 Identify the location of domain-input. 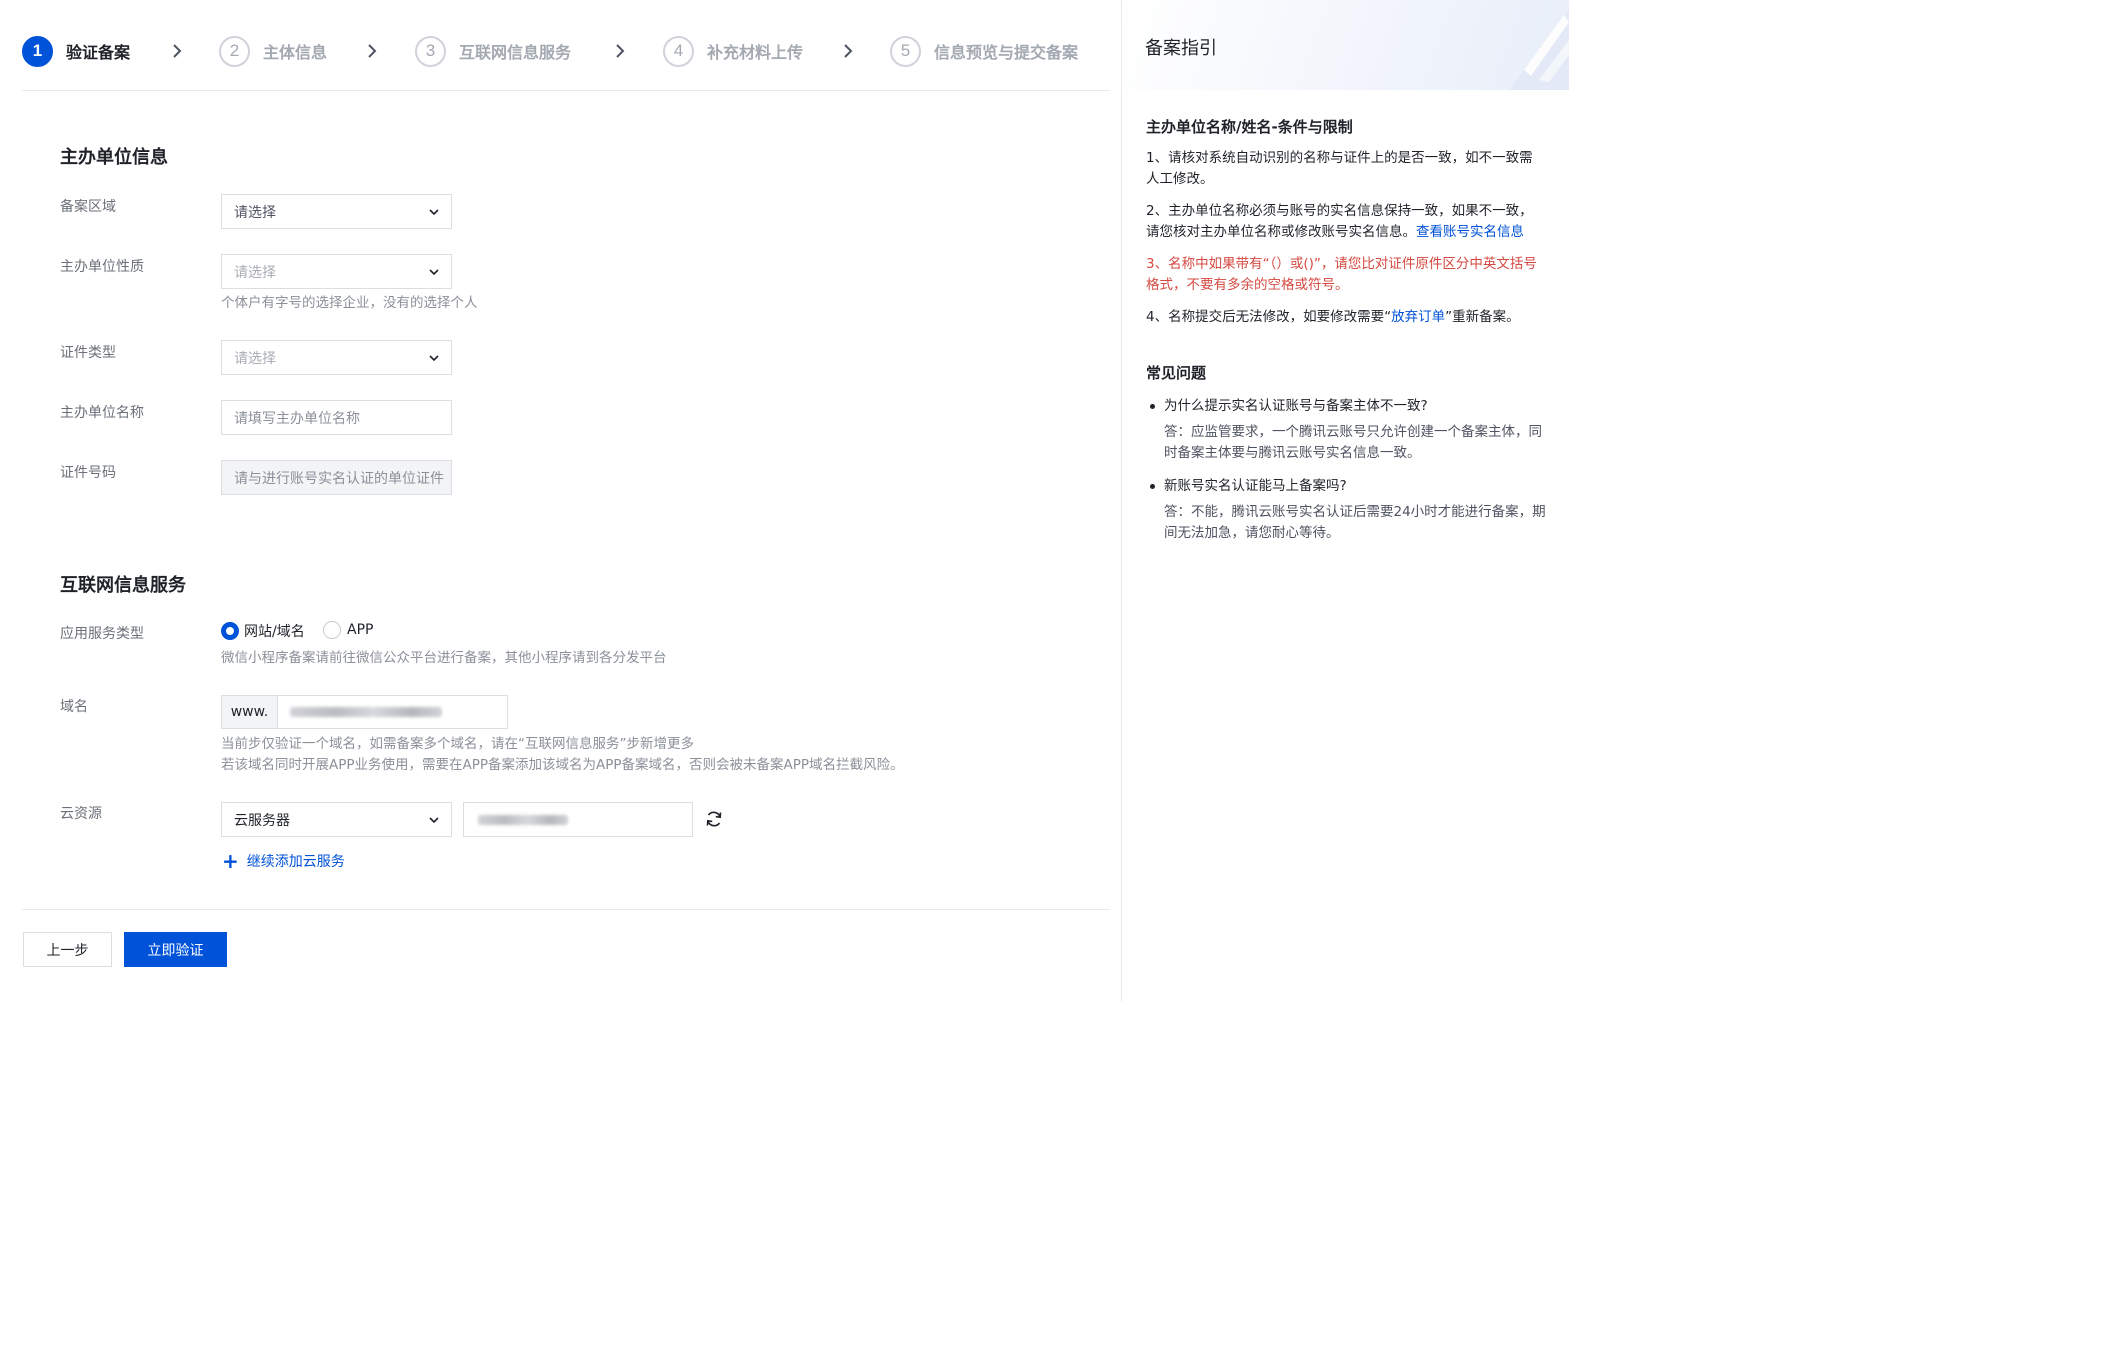
(392, 712).